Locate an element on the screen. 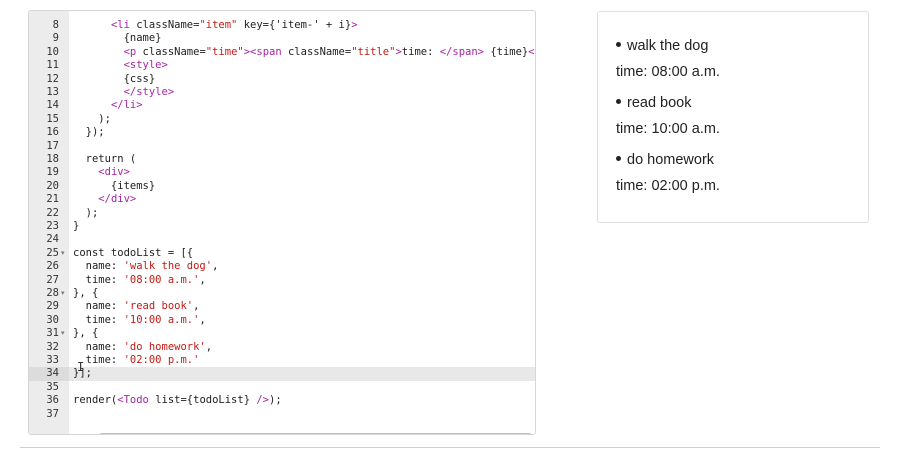  code-line: 37 is located at coordinates (282, 414).